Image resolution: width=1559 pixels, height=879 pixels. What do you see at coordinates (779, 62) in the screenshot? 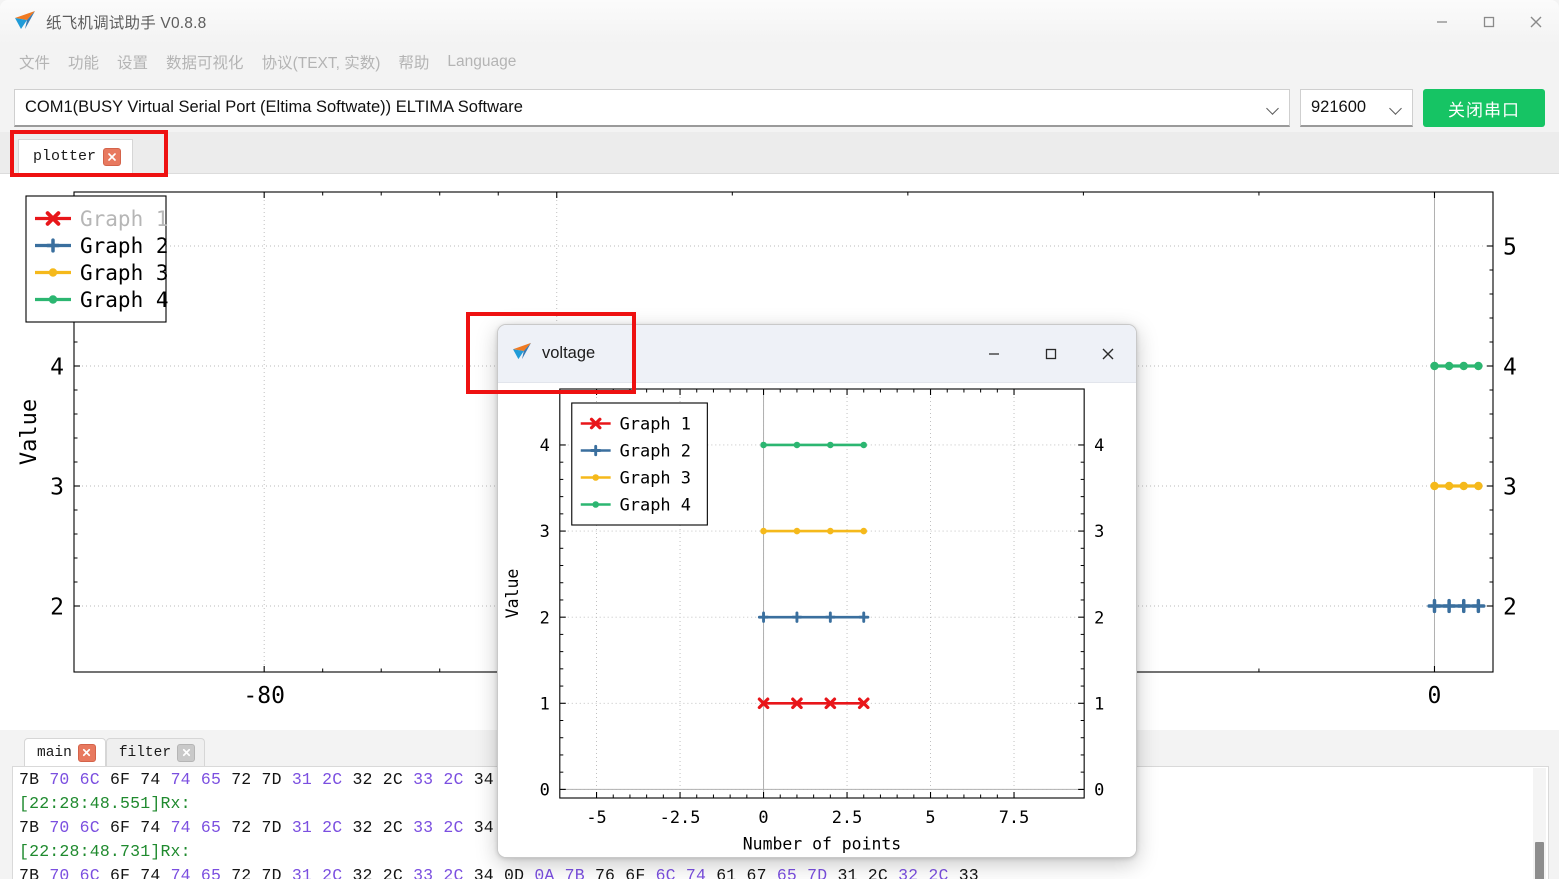
I see `menu-bar: 文件 功能 设置 数据可视化 协议(TEXT, 实数) 帮助 Language` at bounding box center [779, 62].